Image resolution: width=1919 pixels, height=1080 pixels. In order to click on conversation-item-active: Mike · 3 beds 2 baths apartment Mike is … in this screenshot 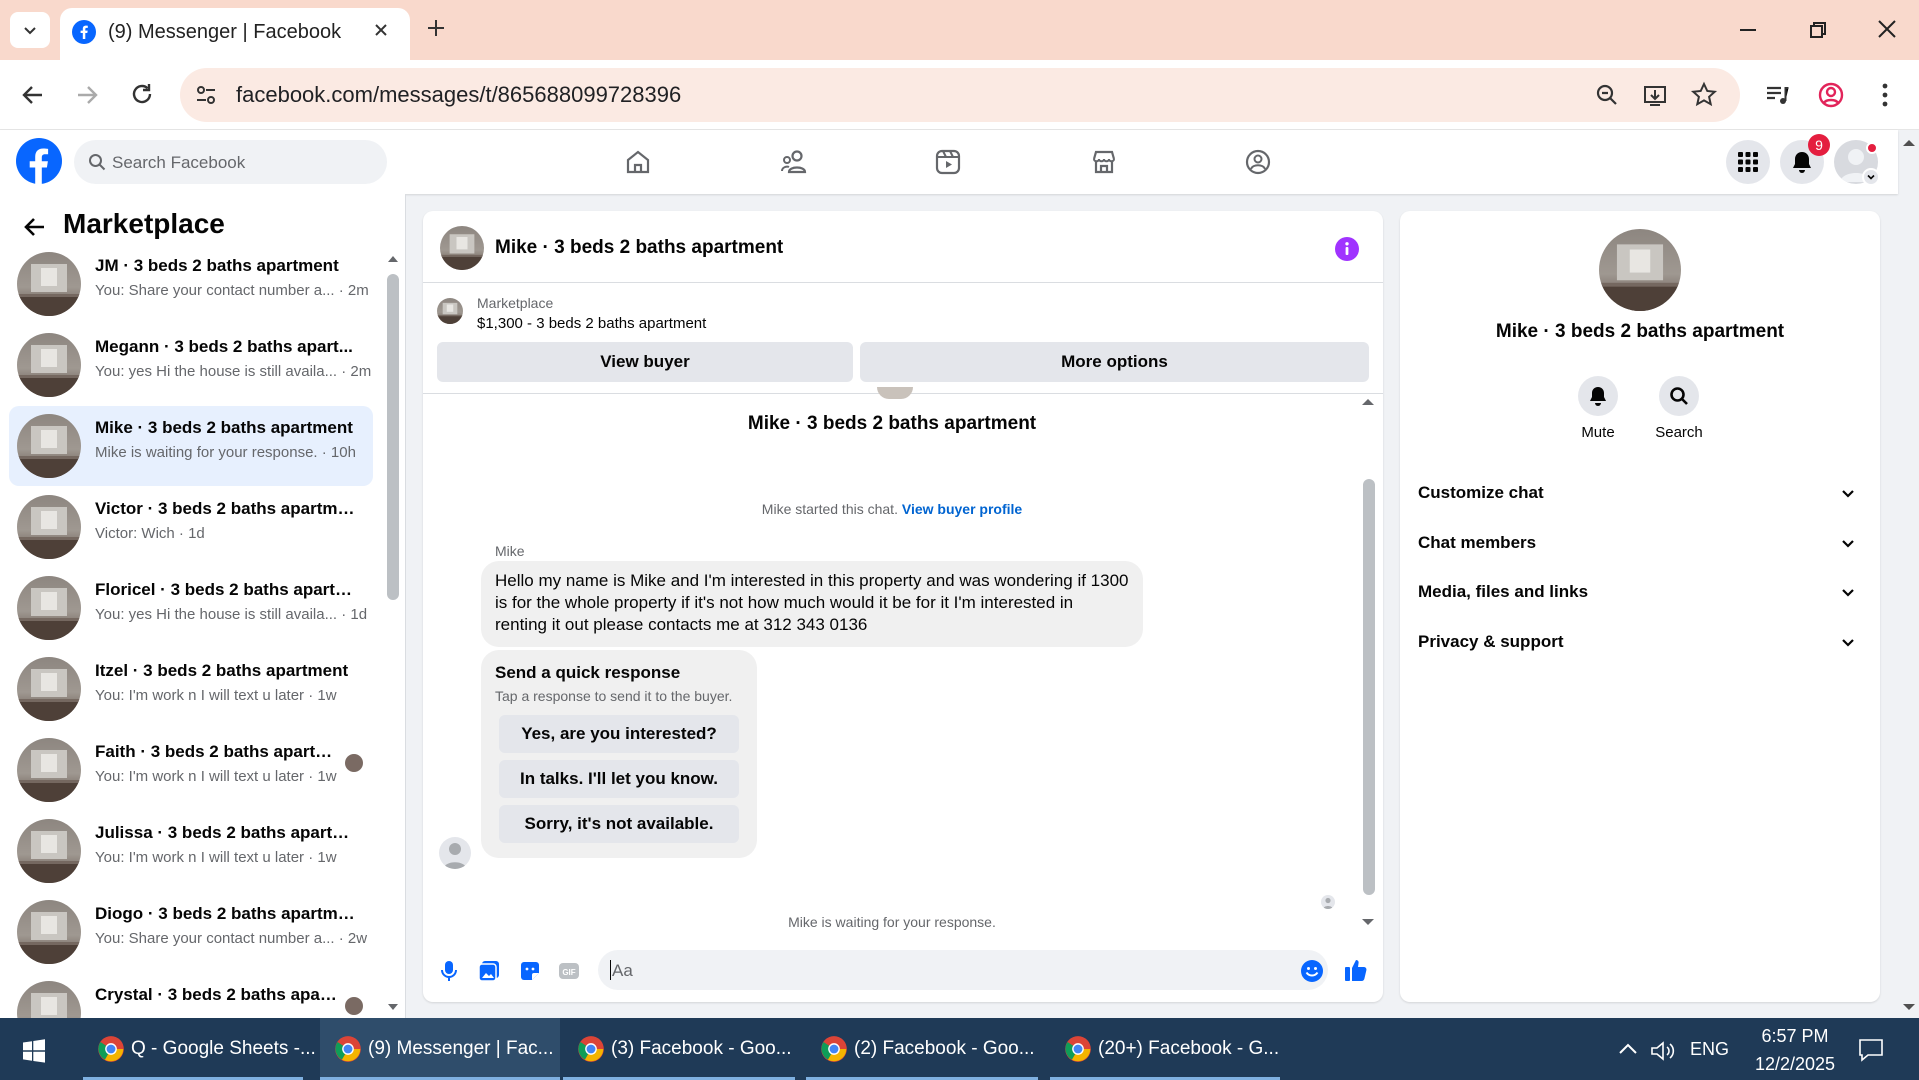, I will do `click(191, 446)`.